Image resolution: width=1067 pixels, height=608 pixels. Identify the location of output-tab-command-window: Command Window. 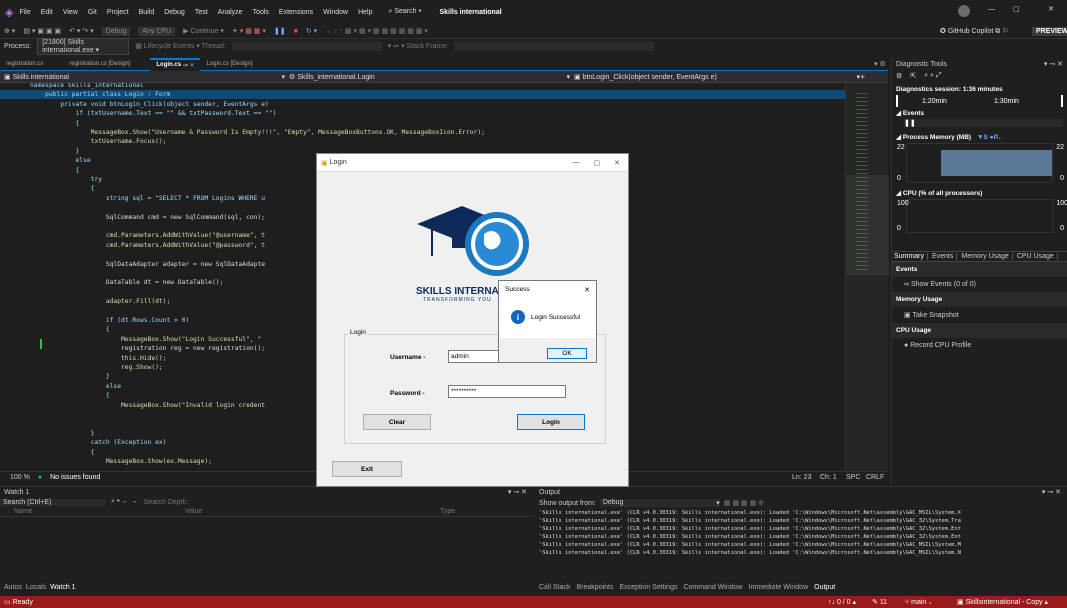
(712, 587).